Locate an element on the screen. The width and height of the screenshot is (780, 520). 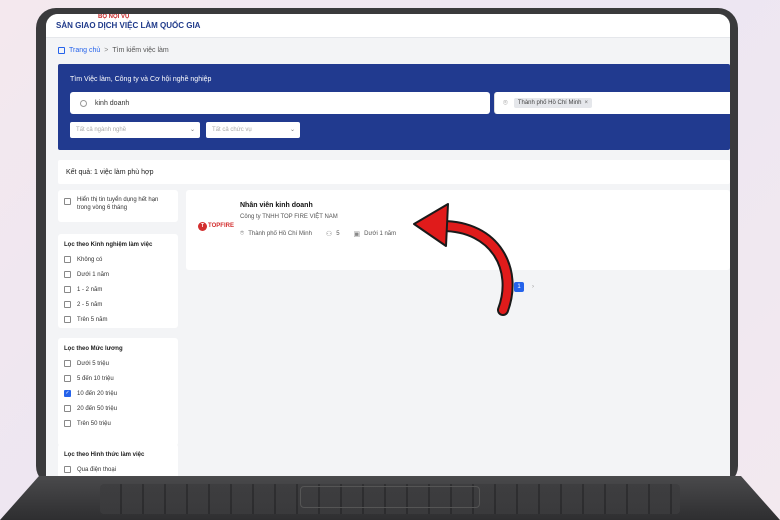
briefcase-icon: ▣ is located at coordinates (357, 234).